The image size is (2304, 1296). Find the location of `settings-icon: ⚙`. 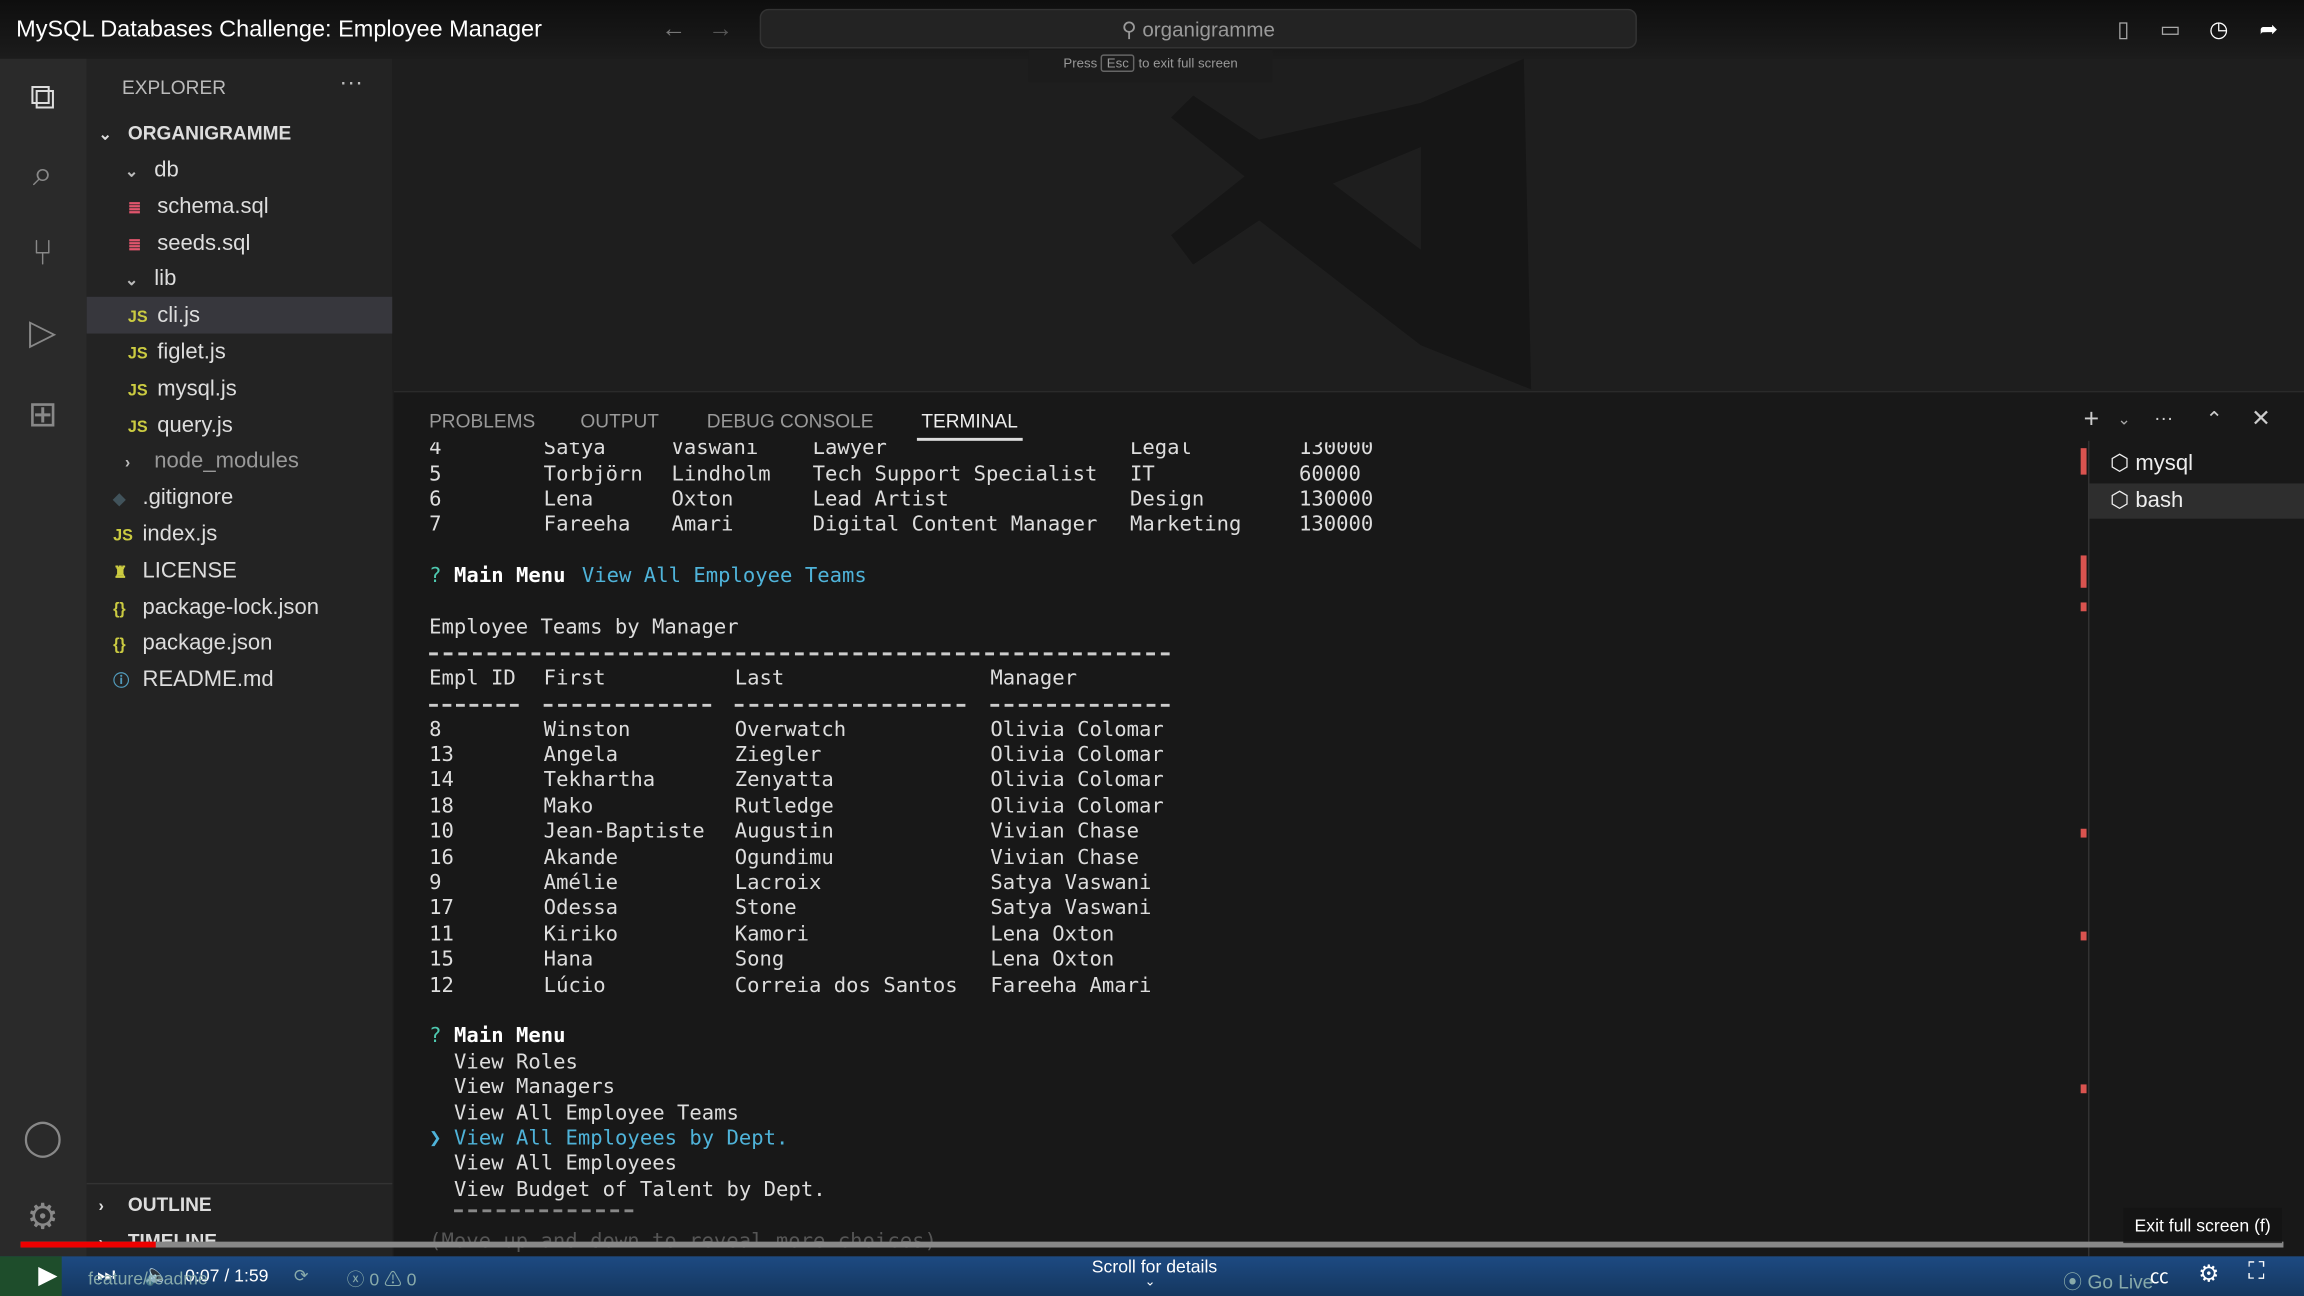

settings-icon: ⚙ is located at coordinates (2208, 1273).